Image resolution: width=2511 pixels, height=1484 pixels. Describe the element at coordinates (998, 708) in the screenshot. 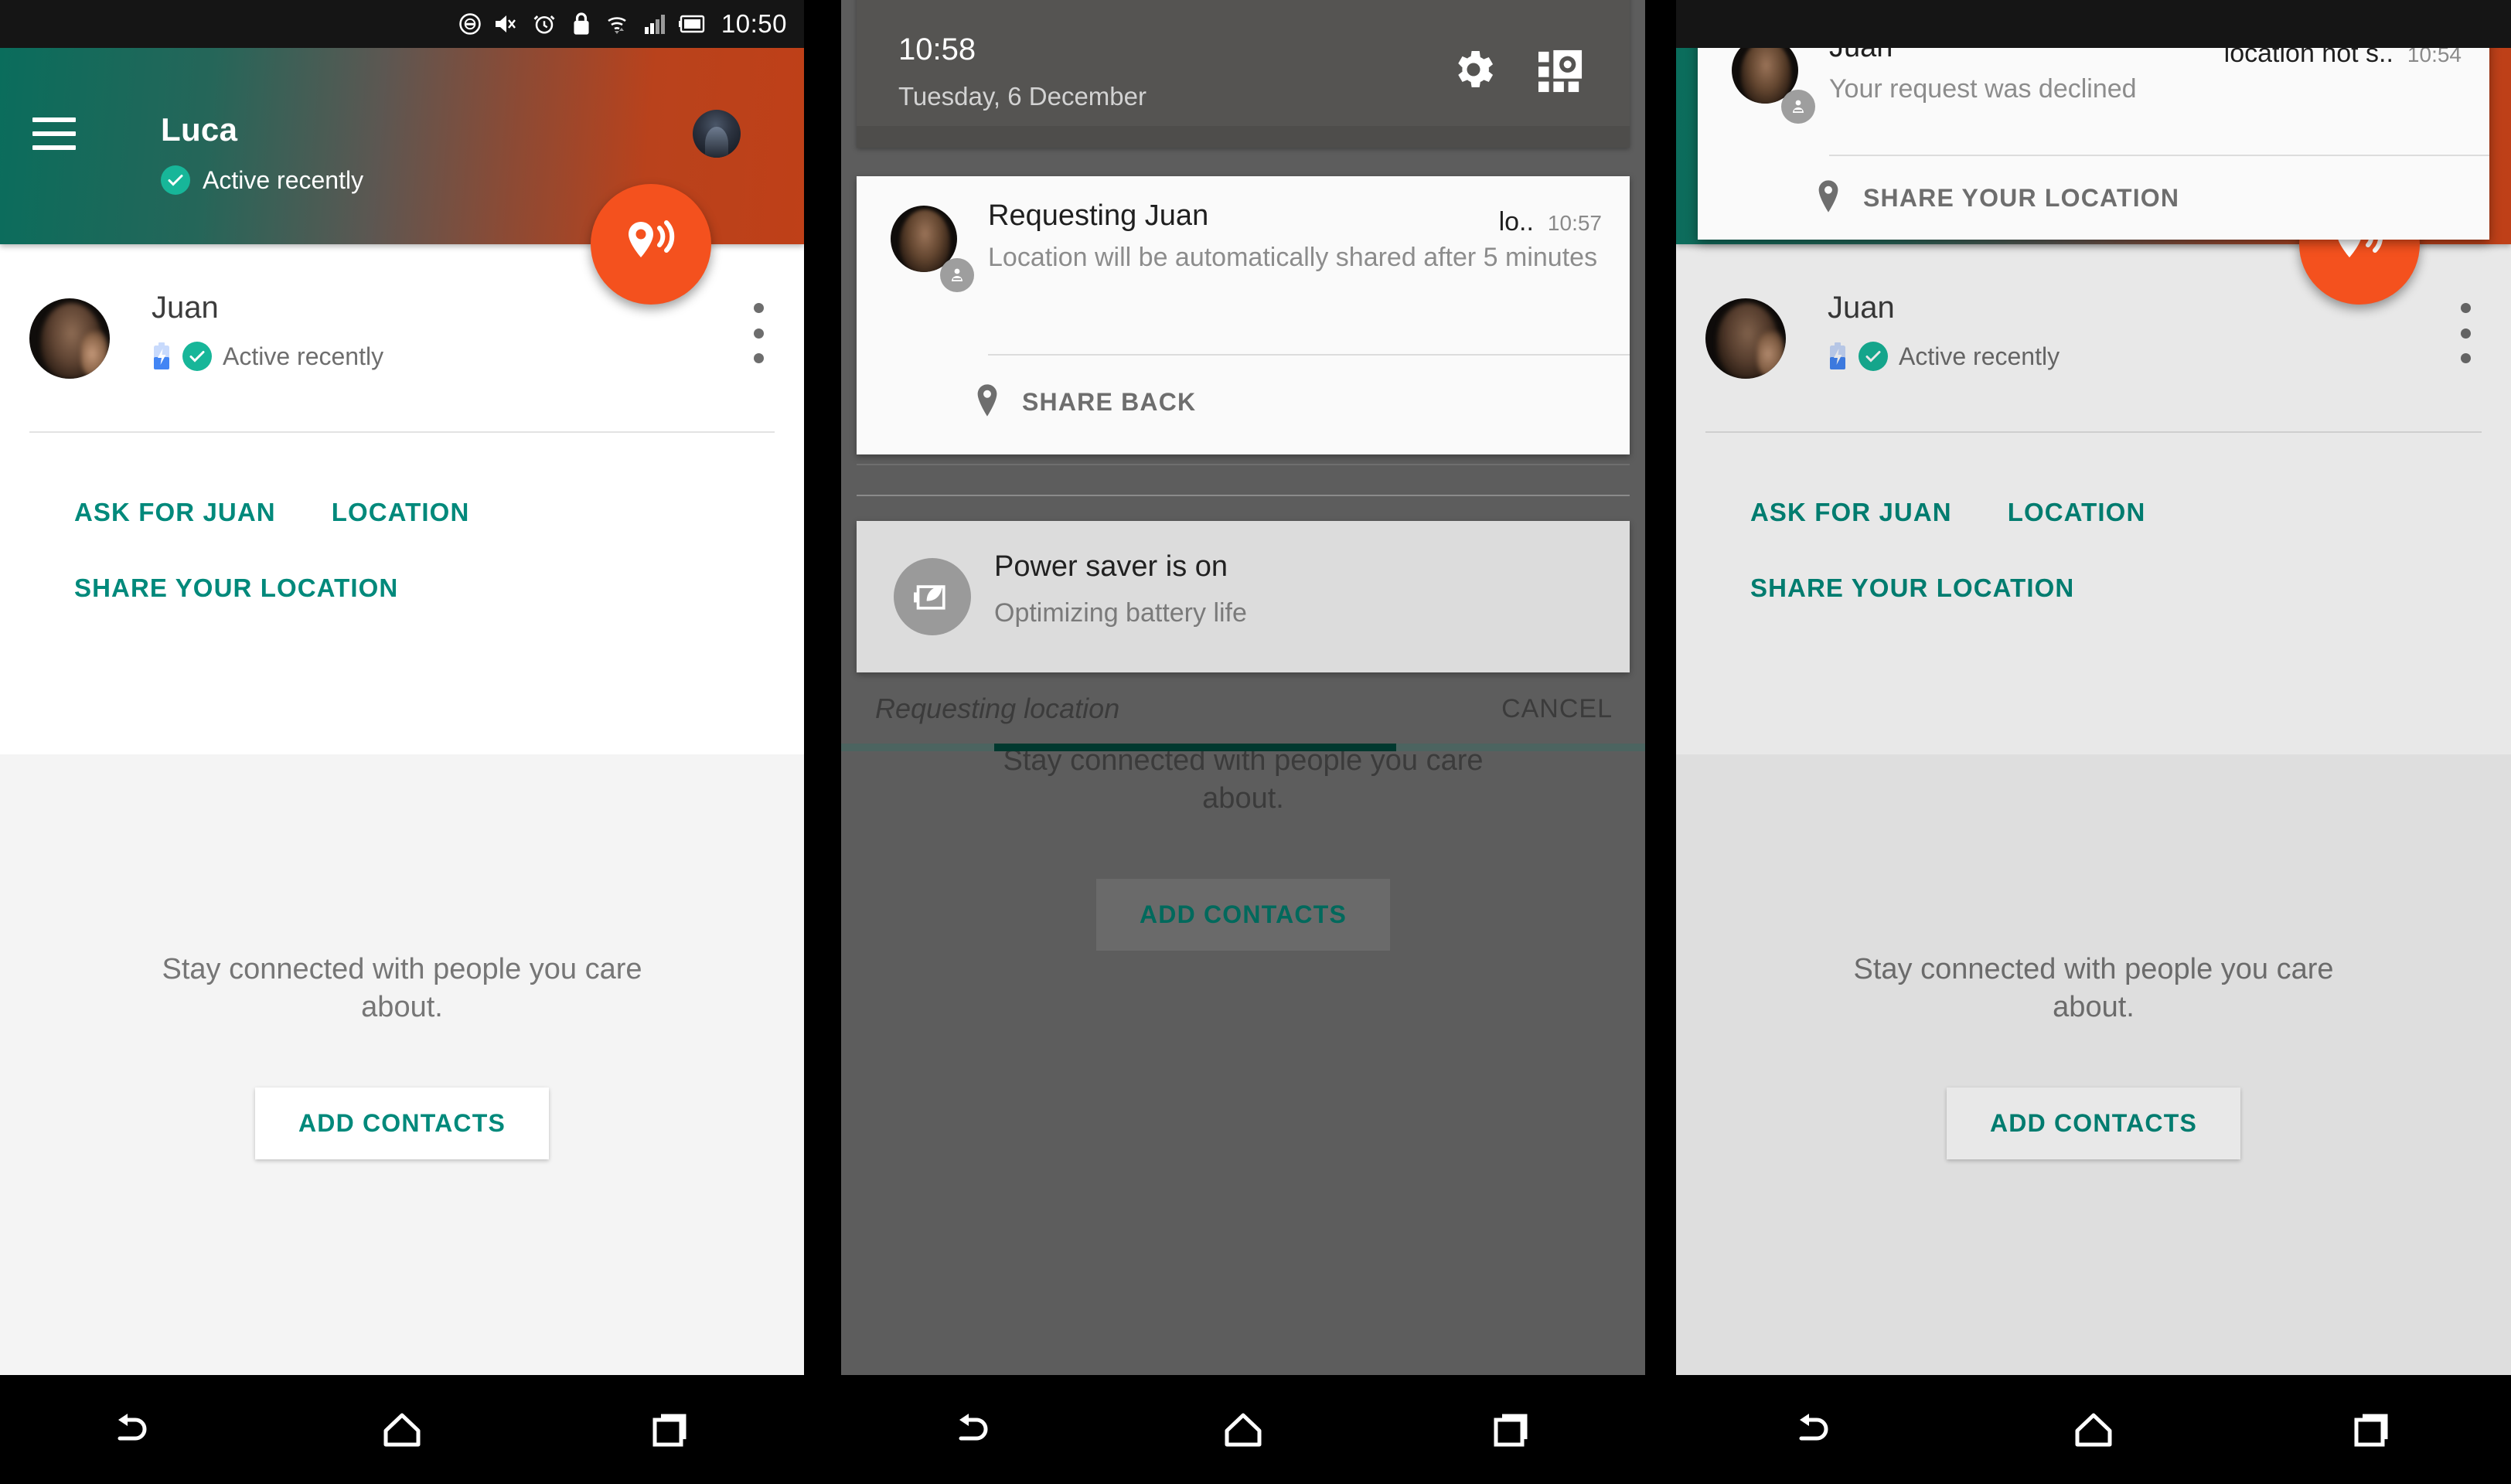

I see `snackbar-label: Requesting location` at that location.